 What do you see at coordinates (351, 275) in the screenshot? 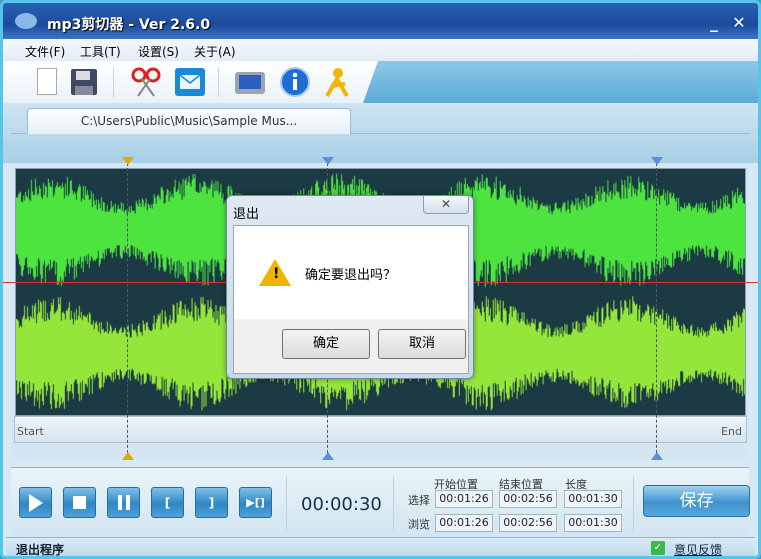
I see `dialog-message: 确定要退出吗？` at bounding box center [351, 275].